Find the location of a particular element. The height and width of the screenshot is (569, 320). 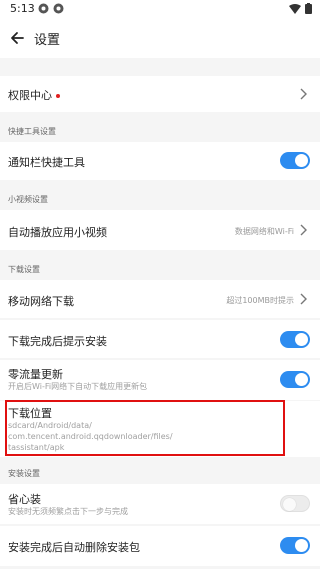

mobile-download-value: 超过100MB时提示 is located at coordinates (260, 300).